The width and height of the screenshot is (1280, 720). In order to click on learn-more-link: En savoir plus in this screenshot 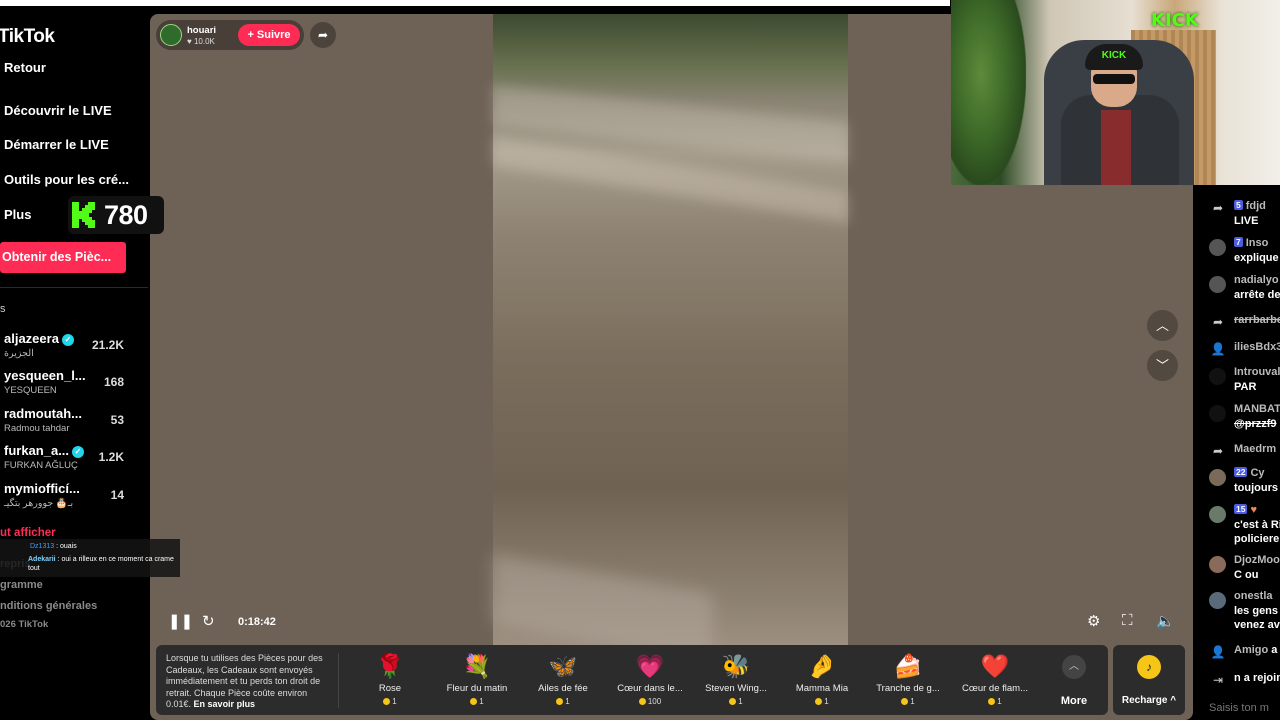, I will do `click(225, 704)`.